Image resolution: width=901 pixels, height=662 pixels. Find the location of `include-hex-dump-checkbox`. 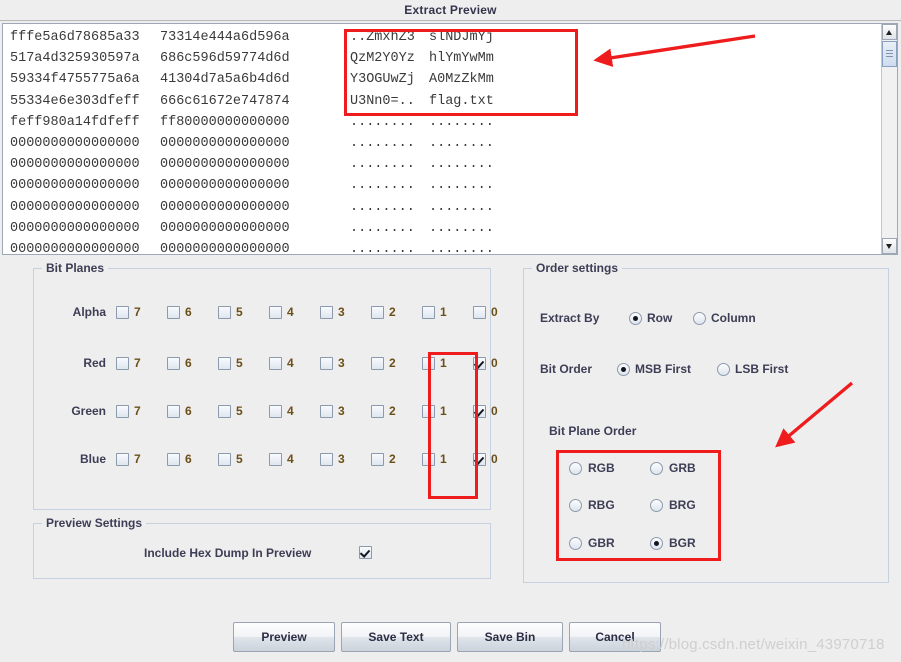

include-hex-dump-checkbox is located at coordinates (365, 552).